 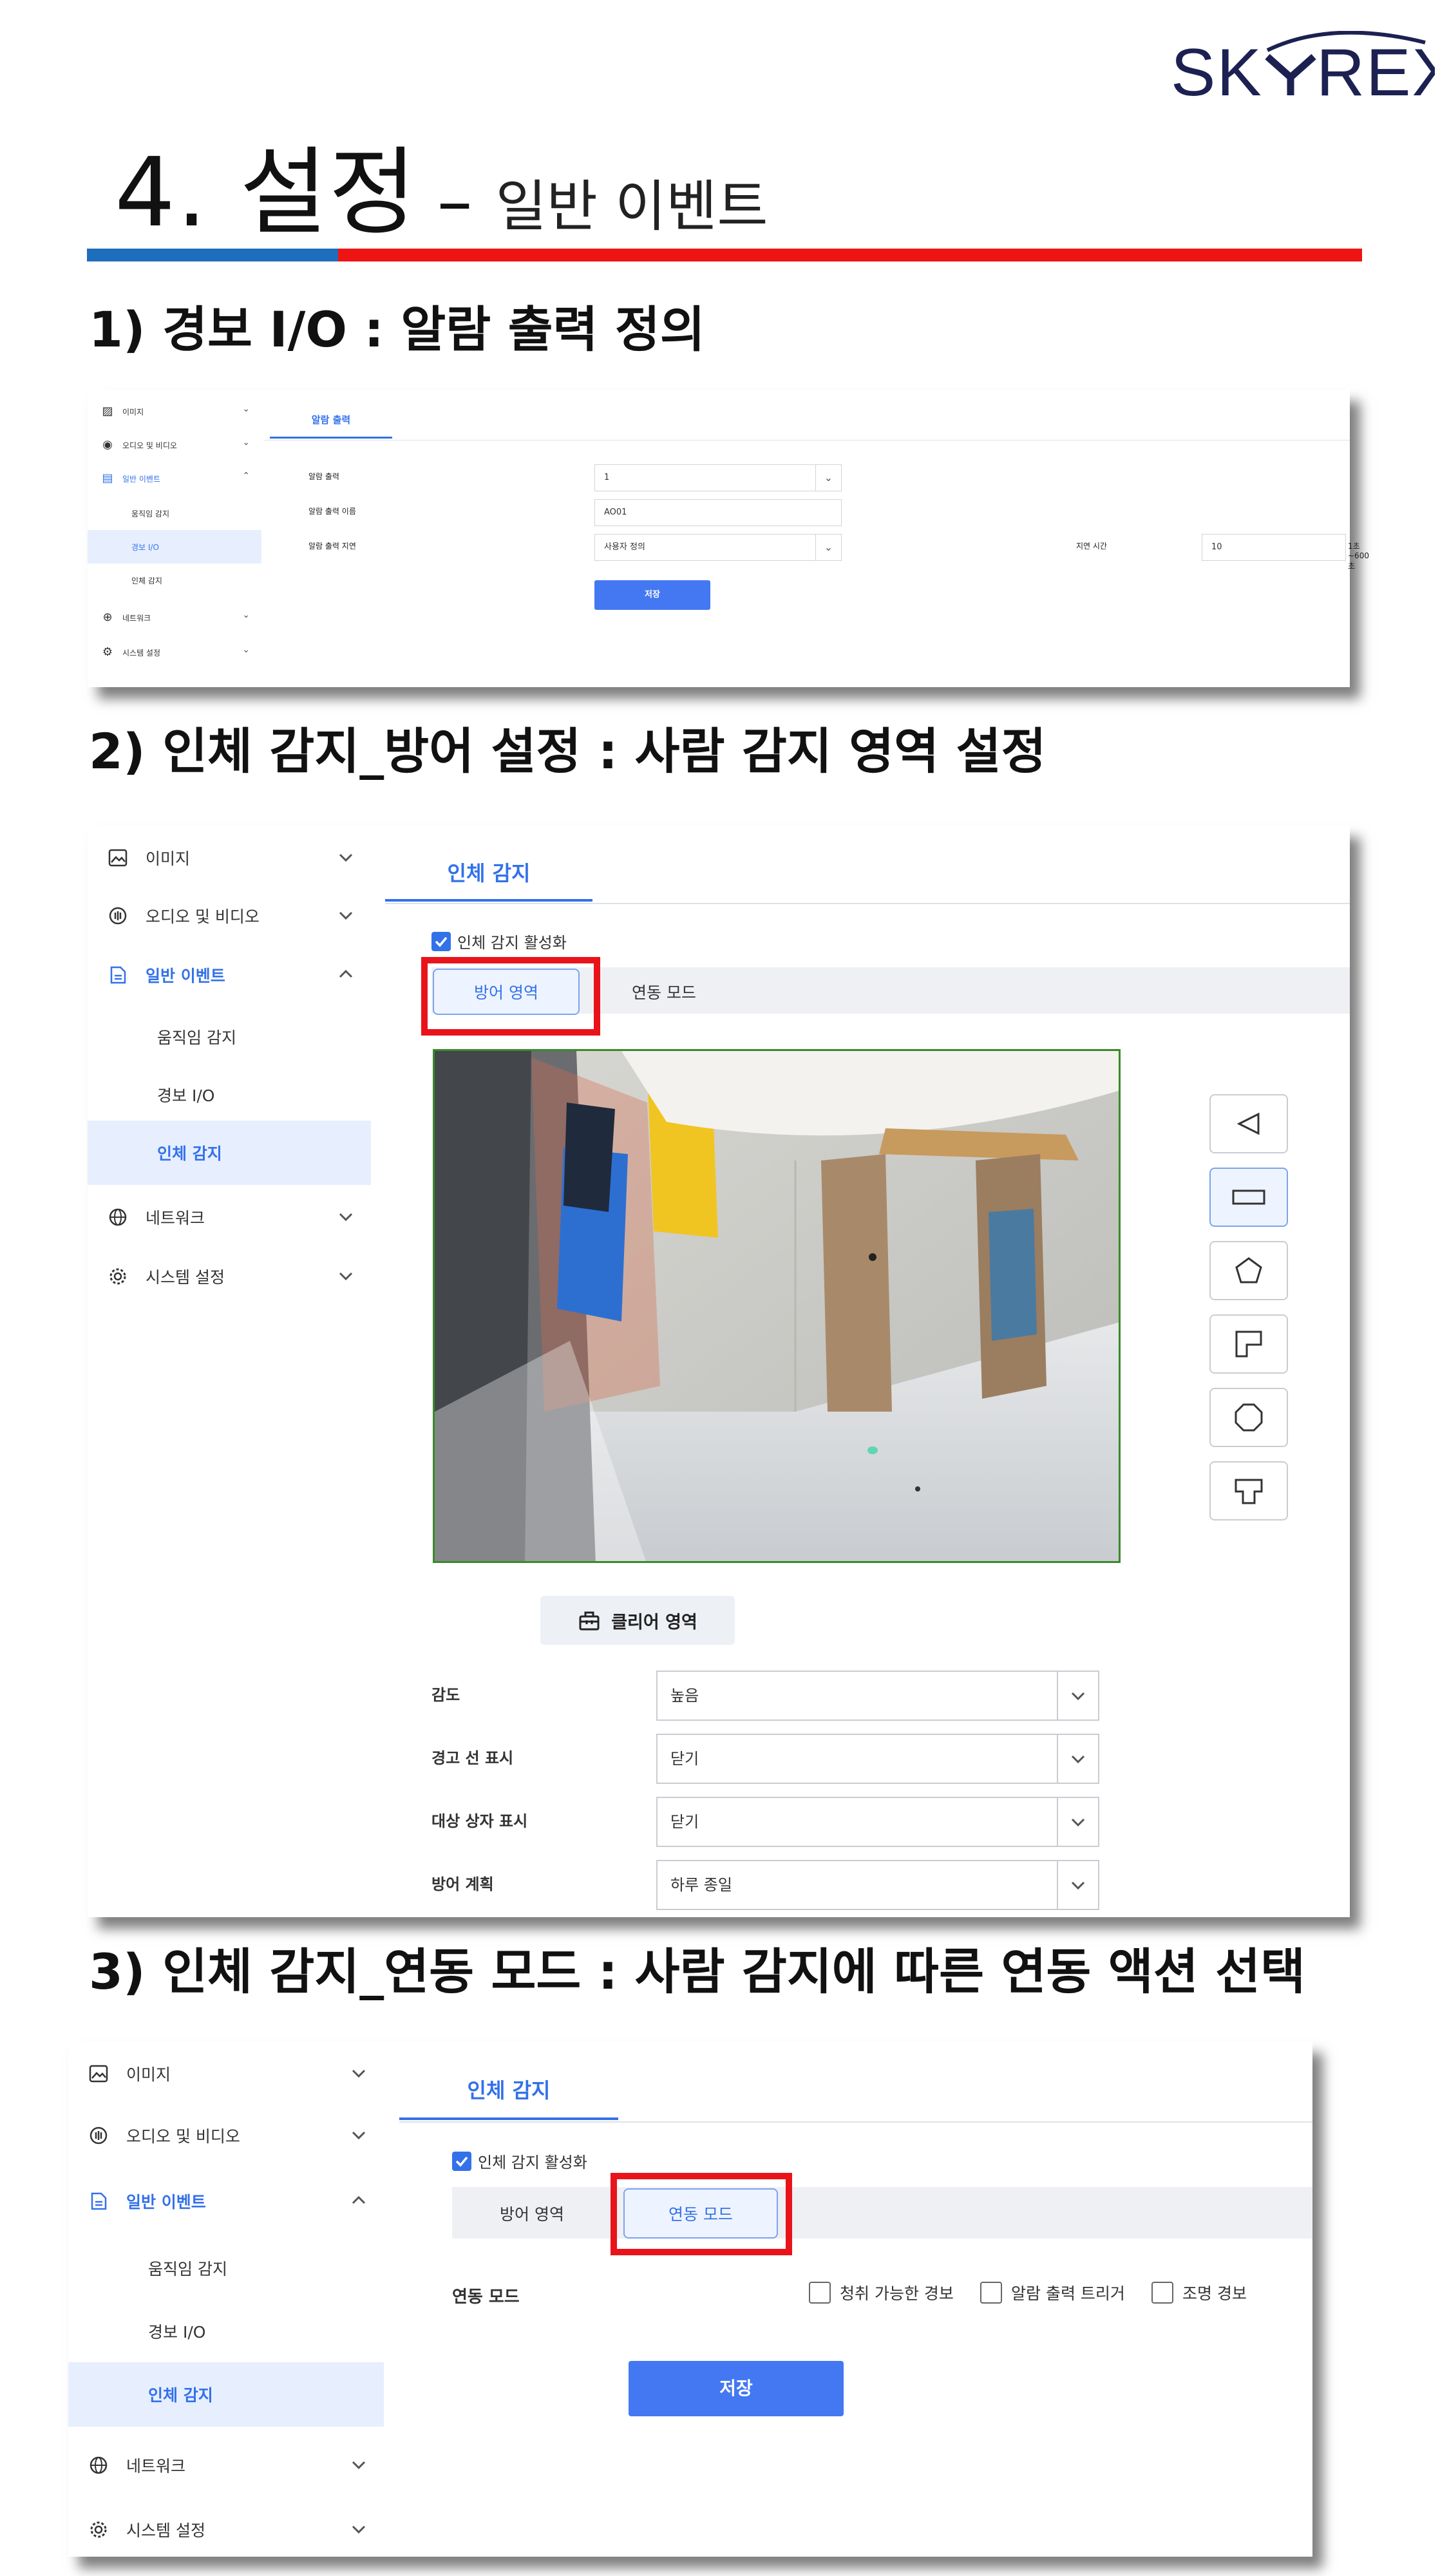 What do you see at coordinates (175, 479) in the screenshot?
I see `sidebar-item-general-event: ▤ 일반 이벤트 ⌃` at bounding box center [175, 479].